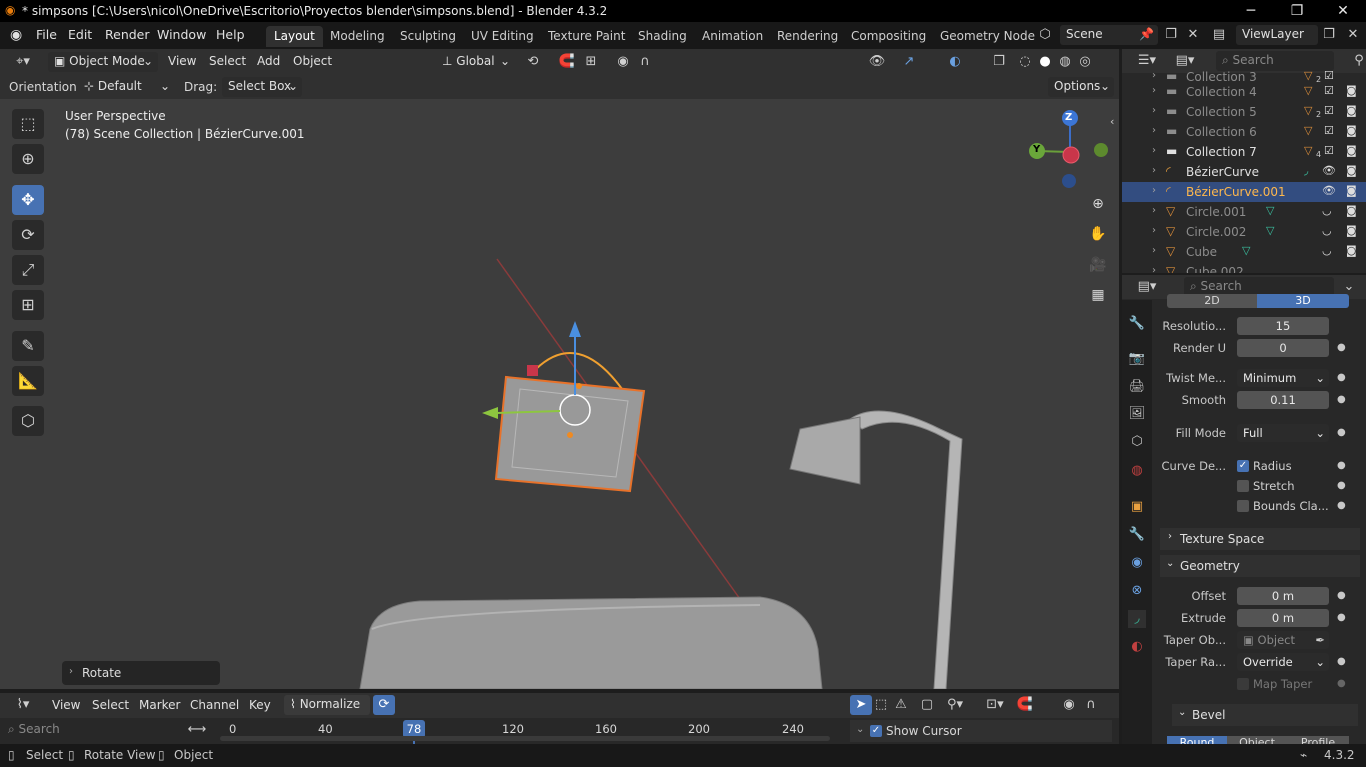 Image resolution: width=1366 pixels, height=767 pixels. Describe the element at coordinates (1137, 324) in the screenshot. I see `tool-tab-icon: 🔧` at that location.